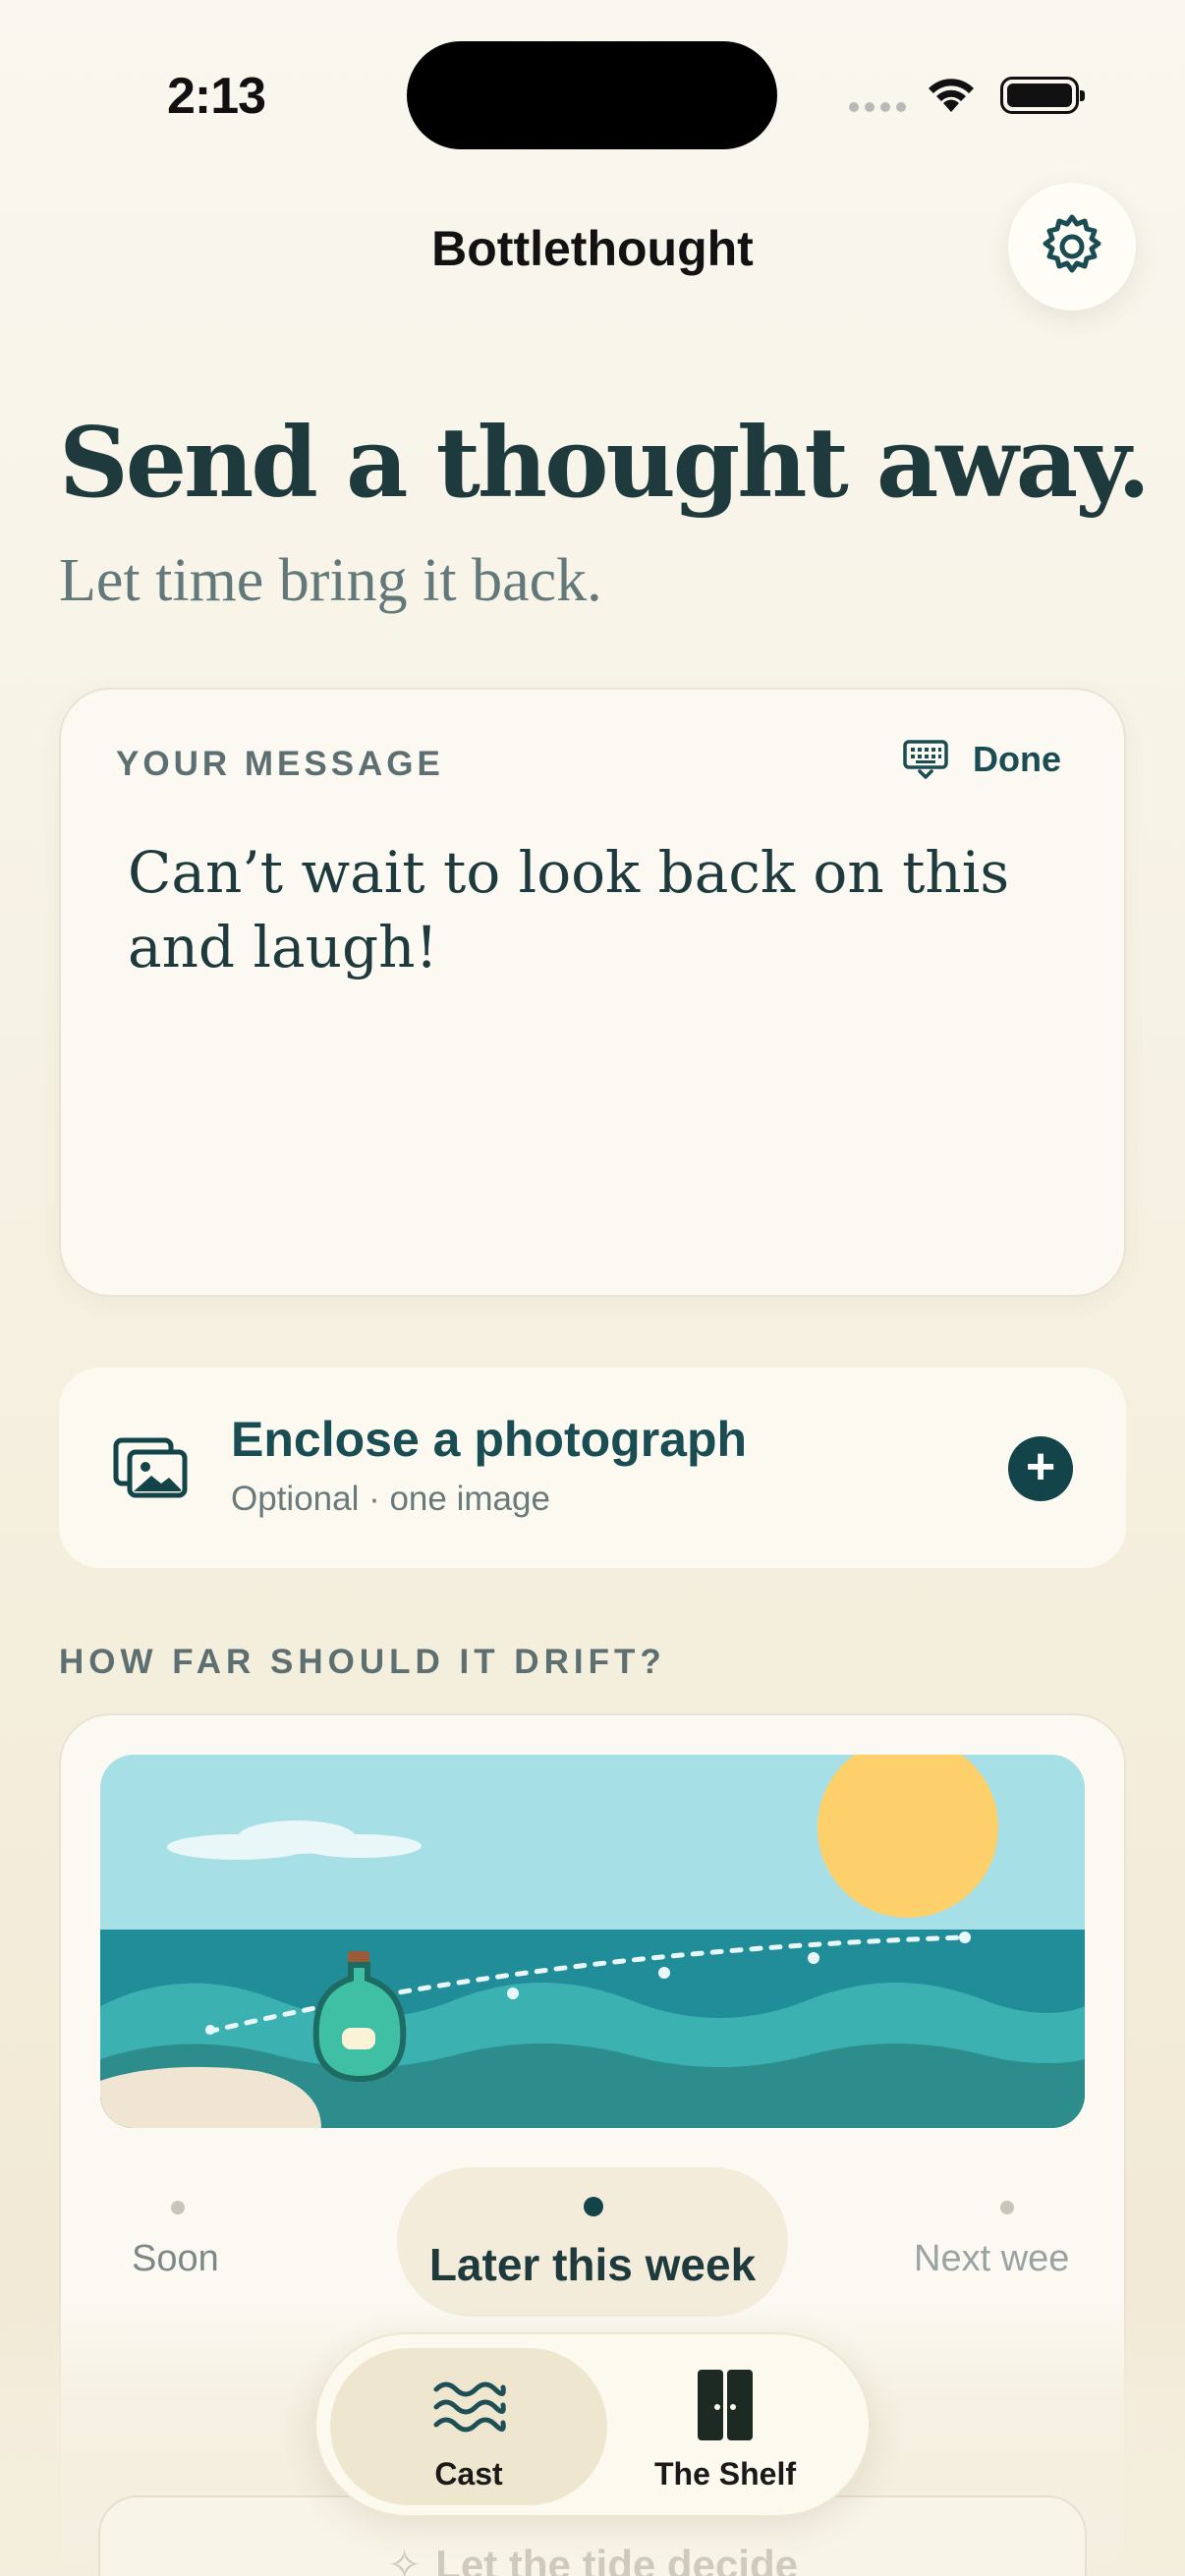 This screenshot has width=1185, height=2576. What do you see at coordinates (605, 463) in the screenshot?
I see `hero-title: Send a thought away.` at bounding box center [605, 463].